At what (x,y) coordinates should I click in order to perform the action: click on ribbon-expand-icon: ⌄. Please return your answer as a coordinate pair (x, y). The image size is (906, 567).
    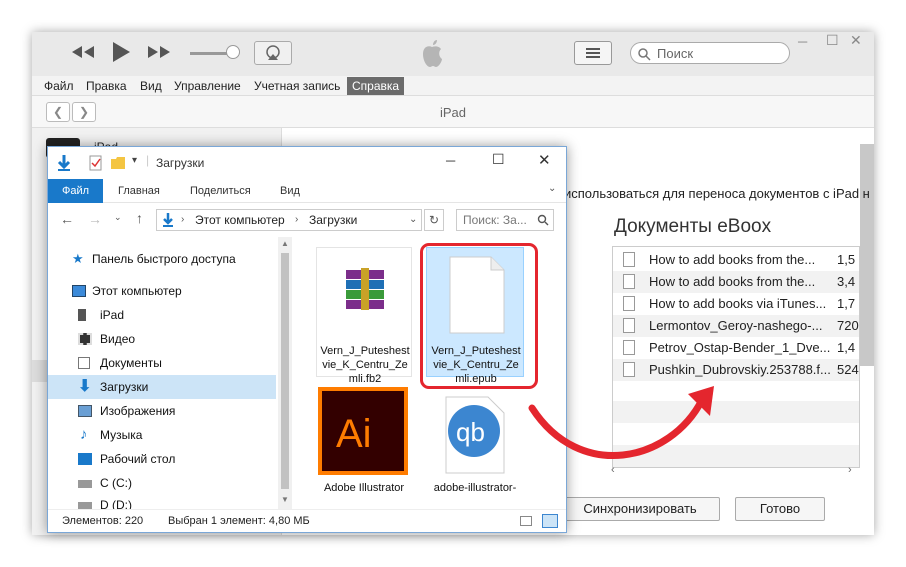
    Looking at the image, I should click on (552, 188).